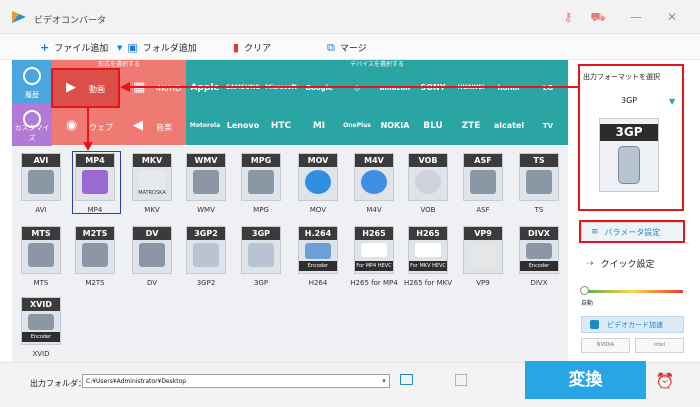 The image size is (700, 407). I want to click on annotation-arrowhead-left, so click(125, 87).